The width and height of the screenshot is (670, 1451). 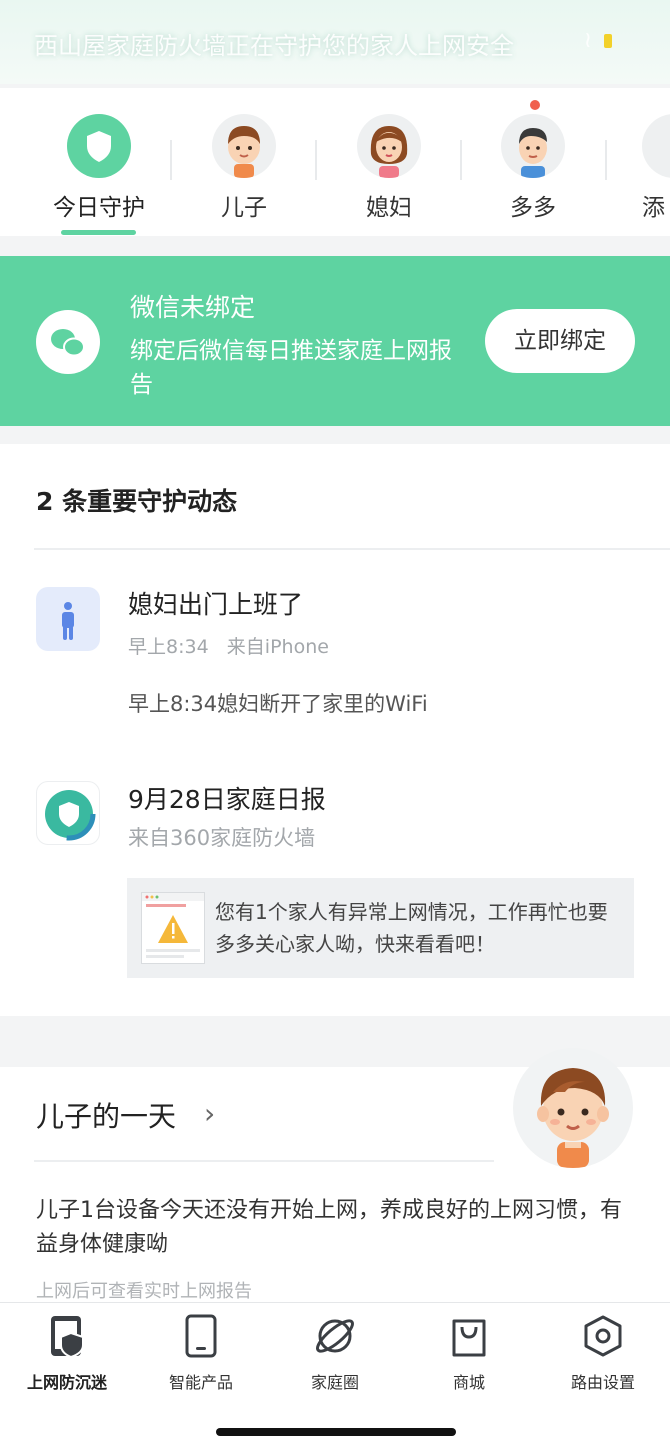 I want to click on nav-smart-products: 智能产品, so click(x=201, y=1353).